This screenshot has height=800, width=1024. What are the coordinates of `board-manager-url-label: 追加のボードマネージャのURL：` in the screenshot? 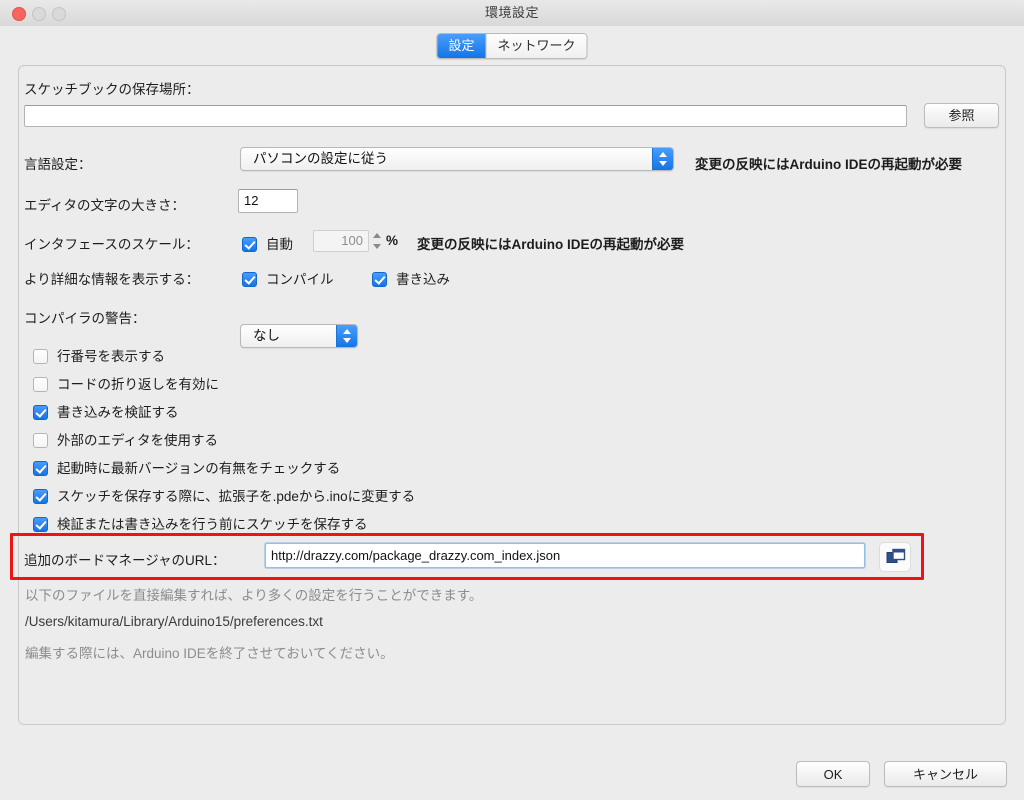 It's located at (125, 560).